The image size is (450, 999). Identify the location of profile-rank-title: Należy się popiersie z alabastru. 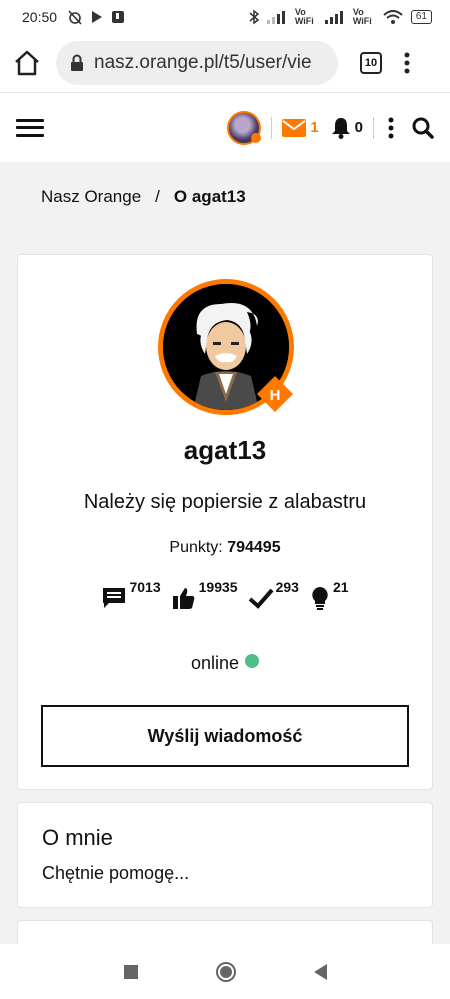
(225, 502).